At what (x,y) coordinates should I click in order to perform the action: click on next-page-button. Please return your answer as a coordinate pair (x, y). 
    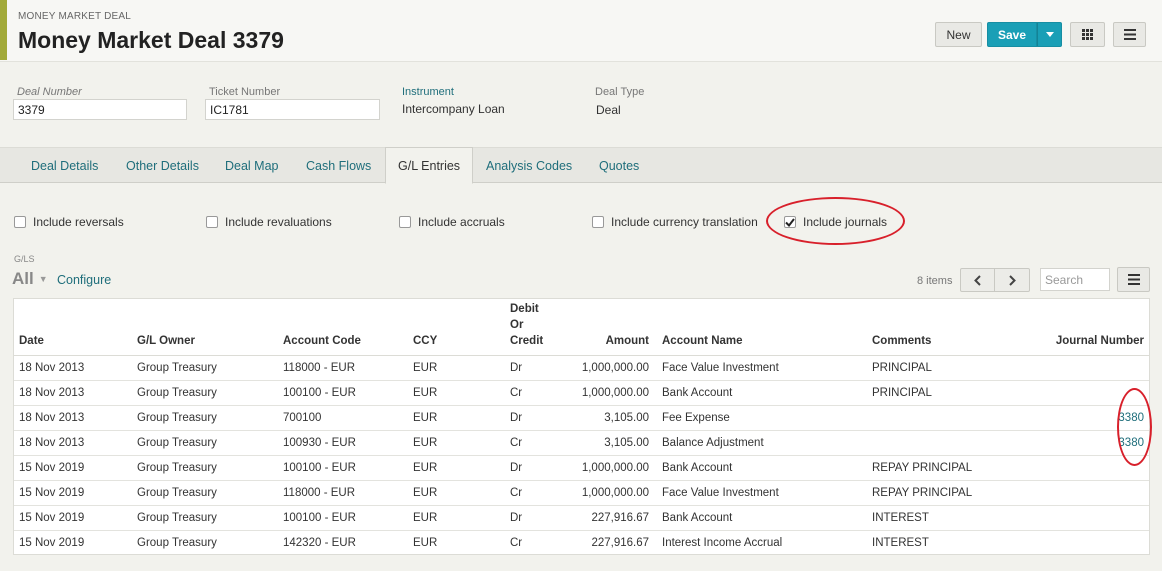
    Looking at the image, I should click on (1012, 280).